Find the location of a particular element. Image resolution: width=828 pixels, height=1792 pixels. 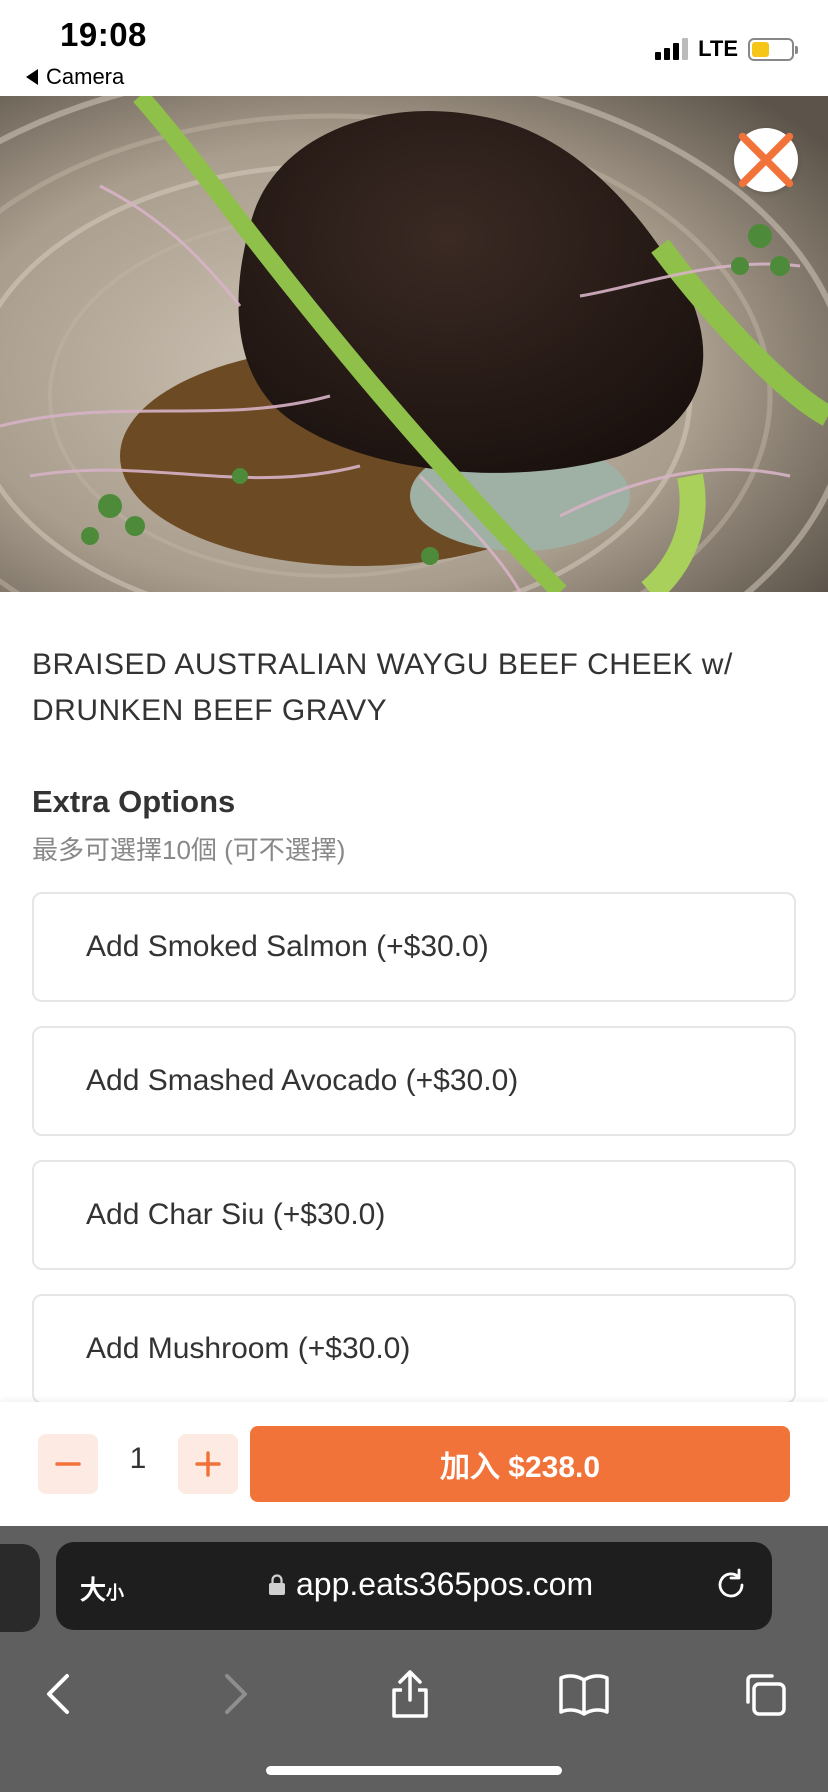

reload-button is located at coordinates (731, 1587).